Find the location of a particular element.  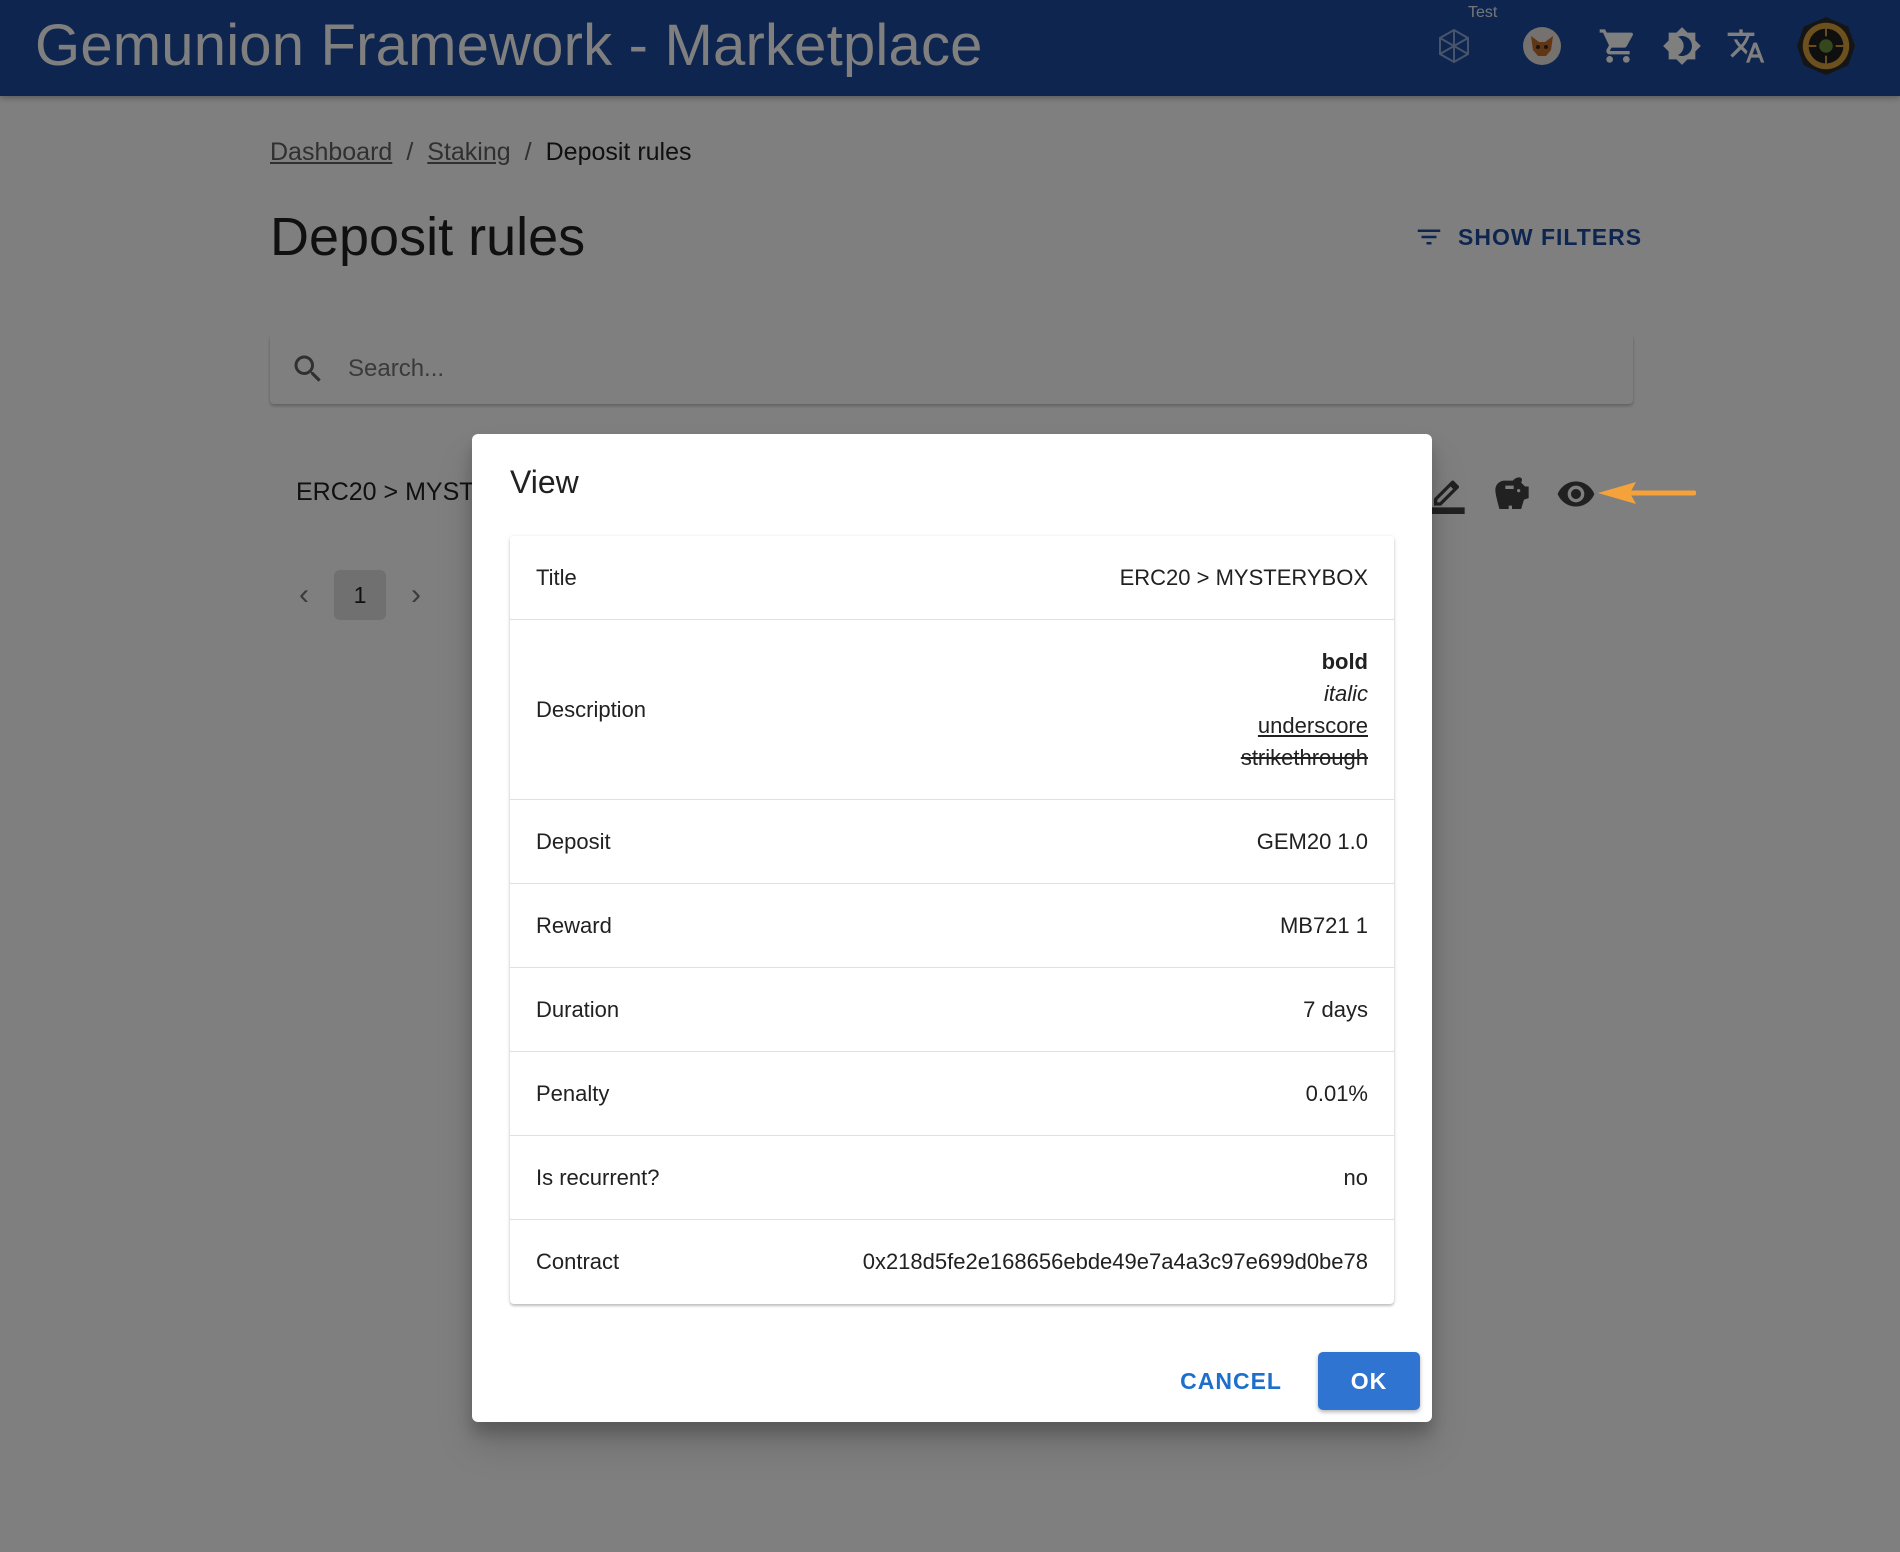

row-label: Penalty is located at coordinates (573, 1093).